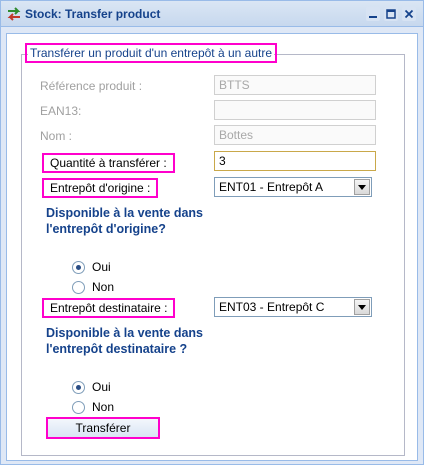  Describe the element at coordinates (108, 163) in the screenshot. I see `quantite-label: Quantité à transférer :` at that location.